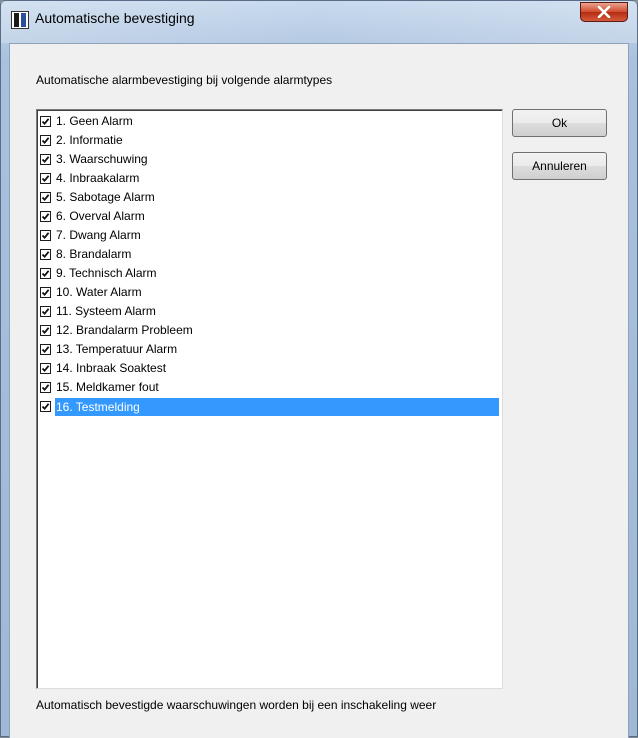 The image size is (638, 738). I want to click on list-item: 15. Meldkamer fout, so click(269, 387).